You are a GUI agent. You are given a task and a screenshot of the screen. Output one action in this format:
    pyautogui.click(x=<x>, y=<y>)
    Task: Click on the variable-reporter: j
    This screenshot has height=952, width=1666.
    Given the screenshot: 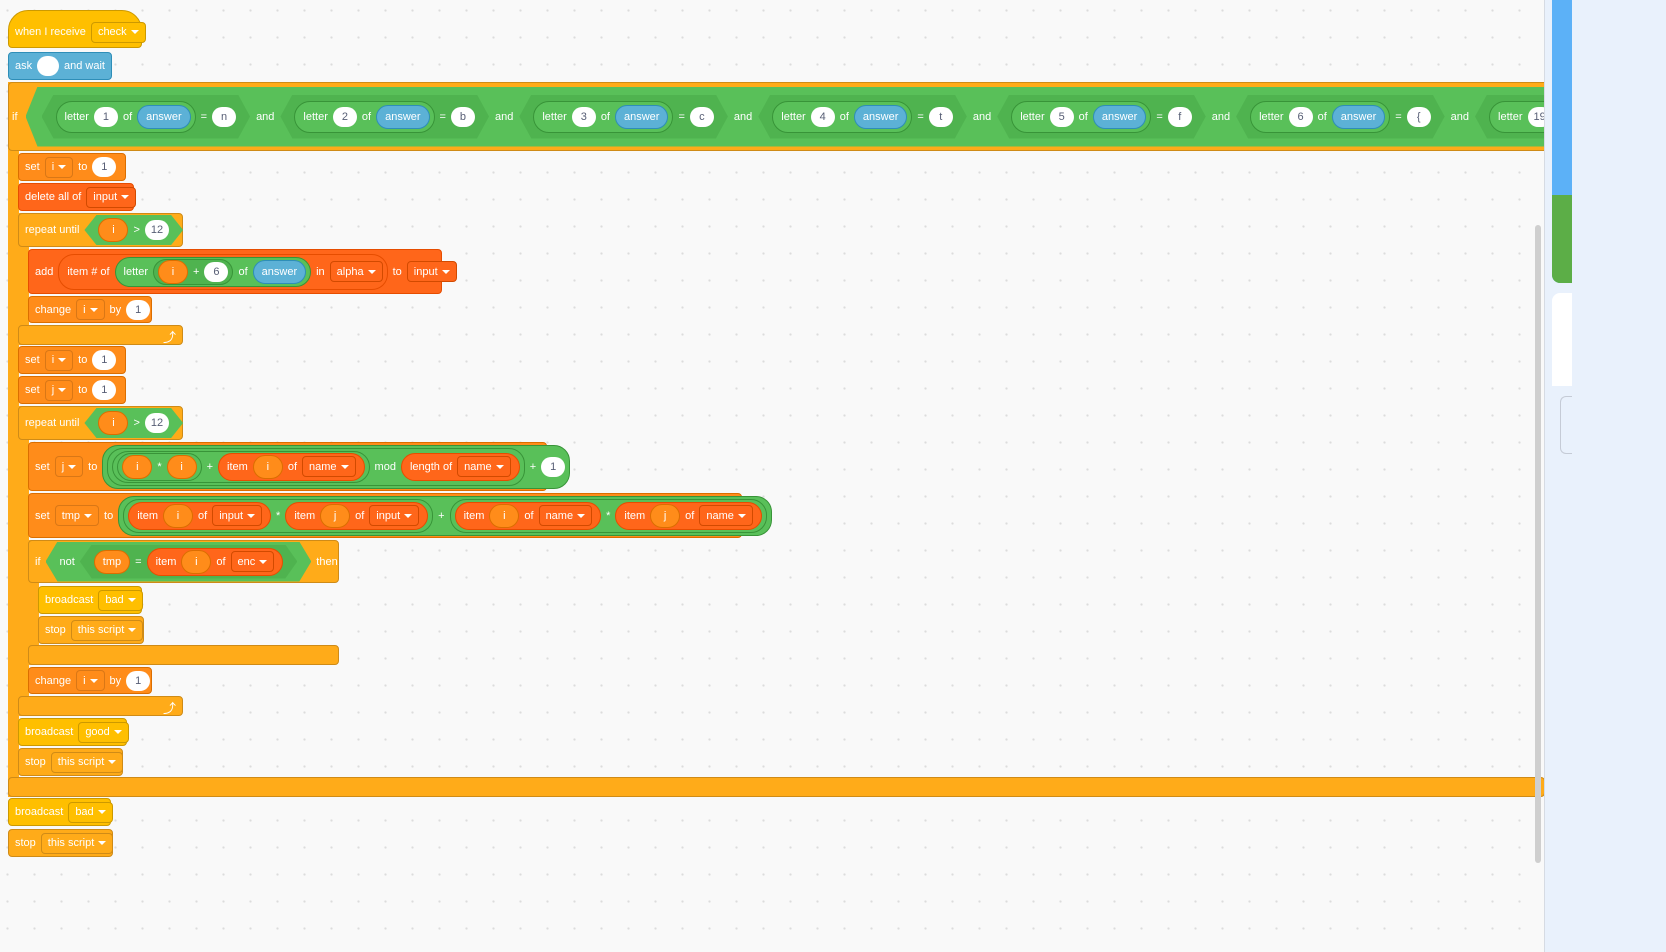 What is the action you would take?
    pyautogui.click(x=335, y=515)
    